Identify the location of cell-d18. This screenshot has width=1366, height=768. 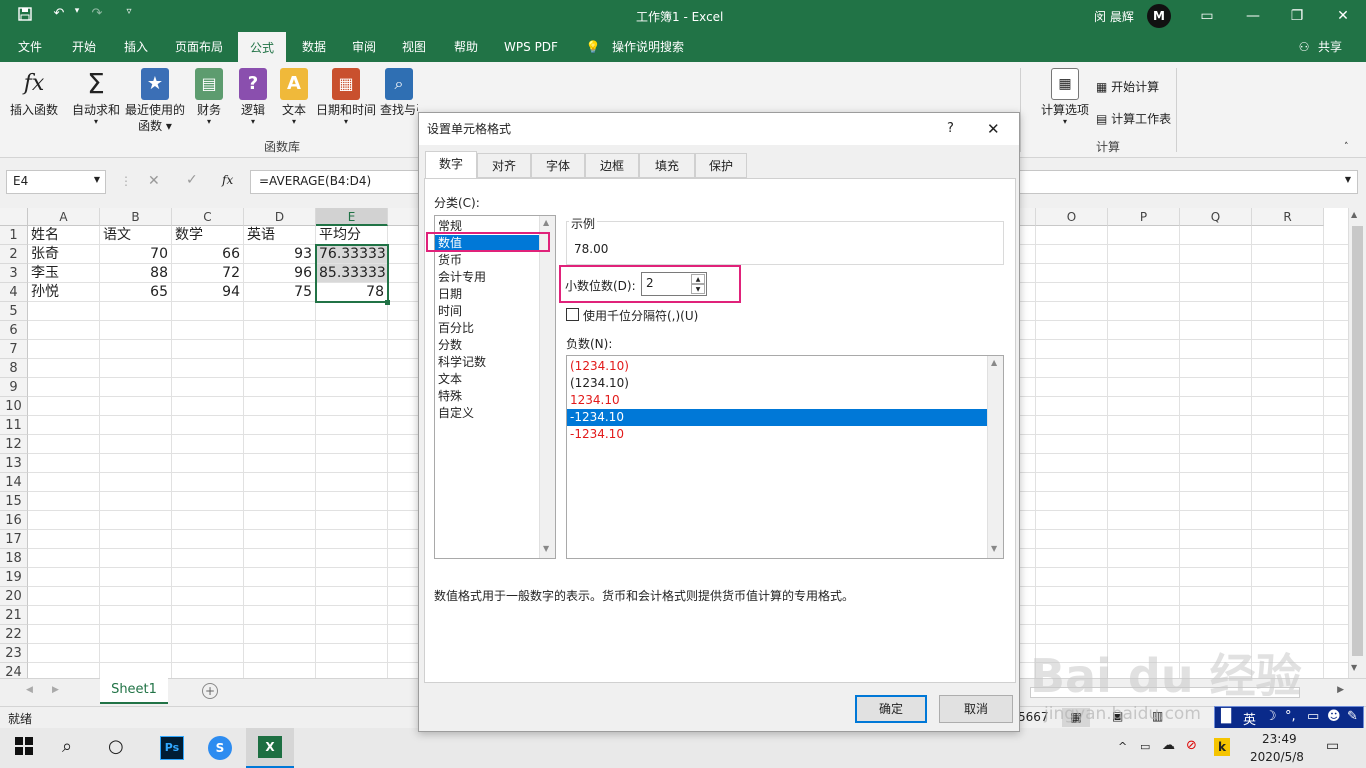
(280, 558).